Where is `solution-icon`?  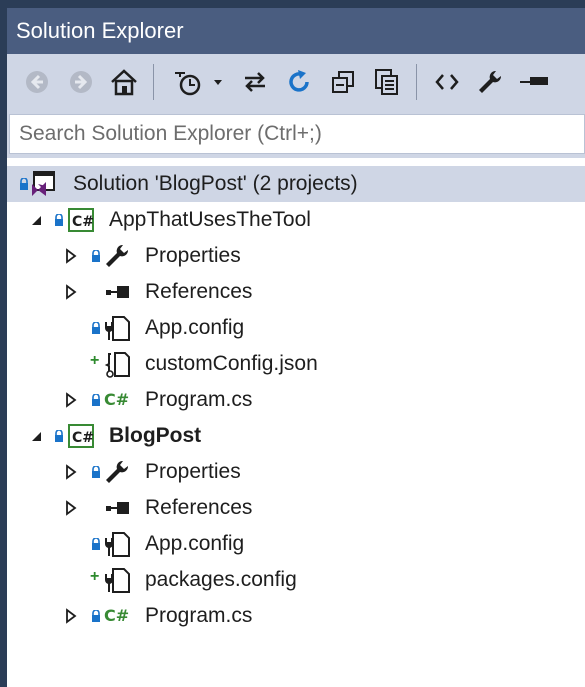
solution-icon is located at coordinates (43, 183).